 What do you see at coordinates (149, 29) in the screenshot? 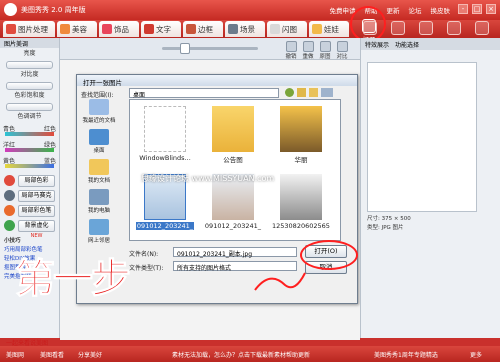
I see `text-icon` at bounding box center [149, 29].